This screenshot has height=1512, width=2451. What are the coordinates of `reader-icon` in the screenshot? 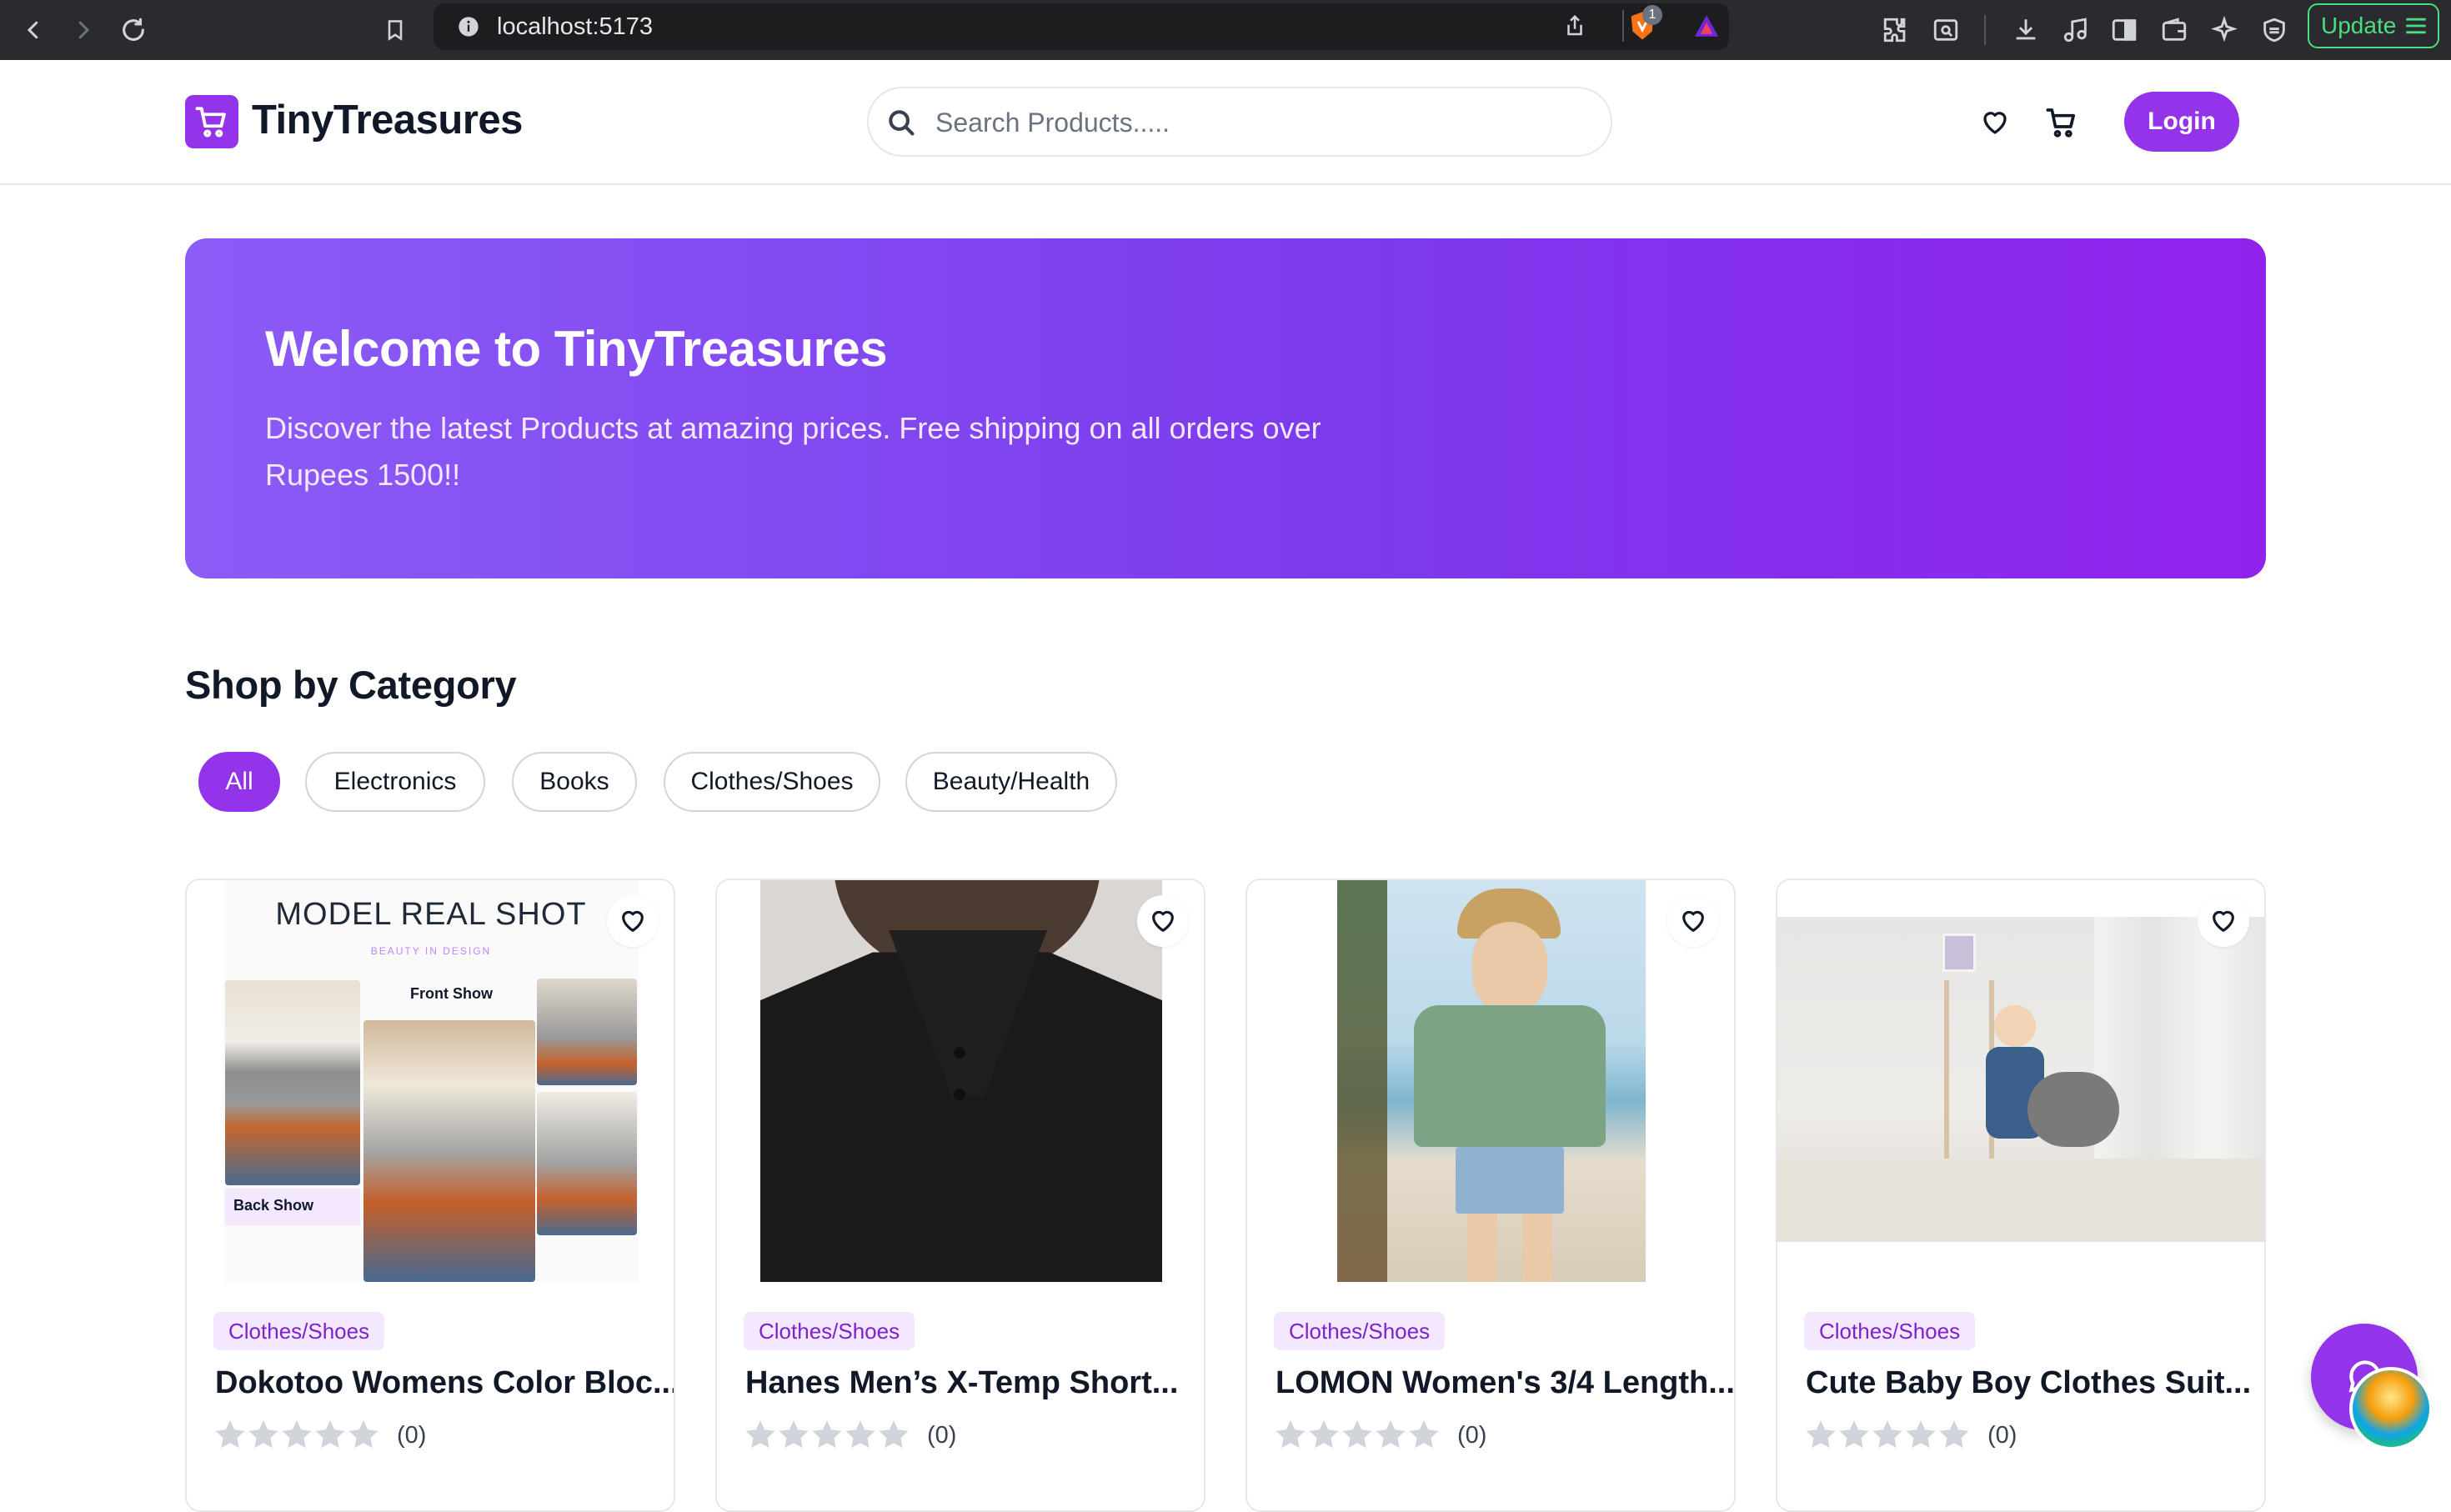 It's located at (1945, 30).